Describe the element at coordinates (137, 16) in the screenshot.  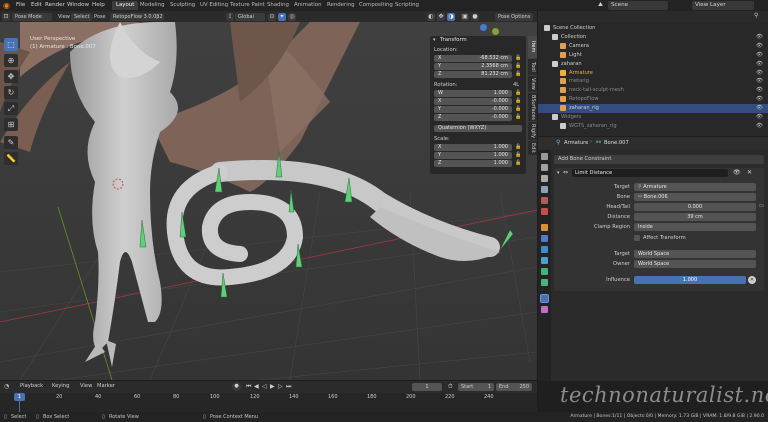
I see `retopoflow-menu: RetopoFlow 3.0.0β2` at that location.